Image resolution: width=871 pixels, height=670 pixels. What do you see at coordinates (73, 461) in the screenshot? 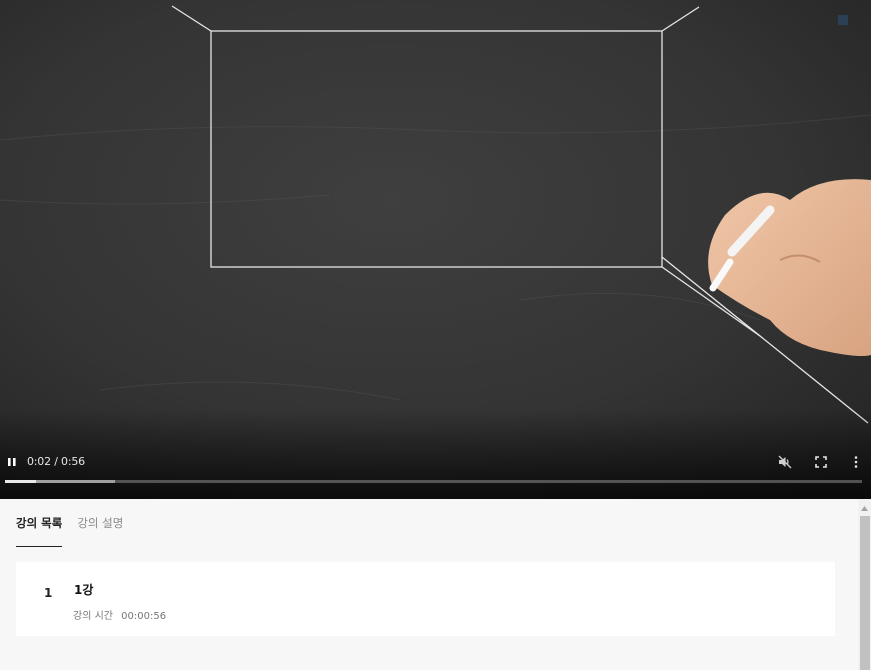
I see `duration: 0:56` at bounding box center [73, 461].